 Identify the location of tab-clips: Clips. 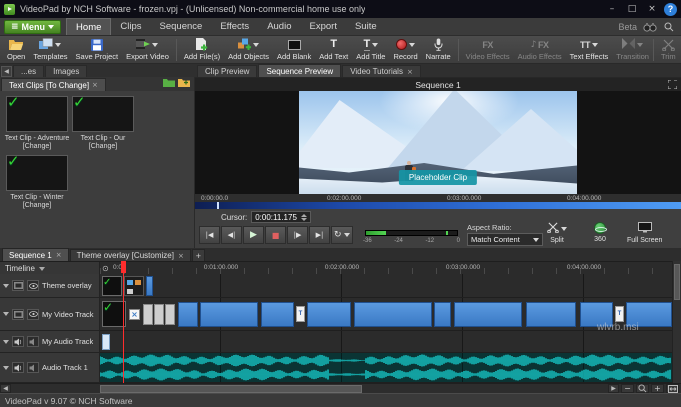
(130, 26).